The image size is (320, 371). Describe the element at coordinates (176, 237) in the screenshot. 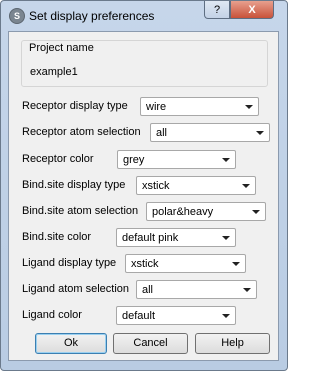

I see `bindsite-color-select: default pink` at that location.